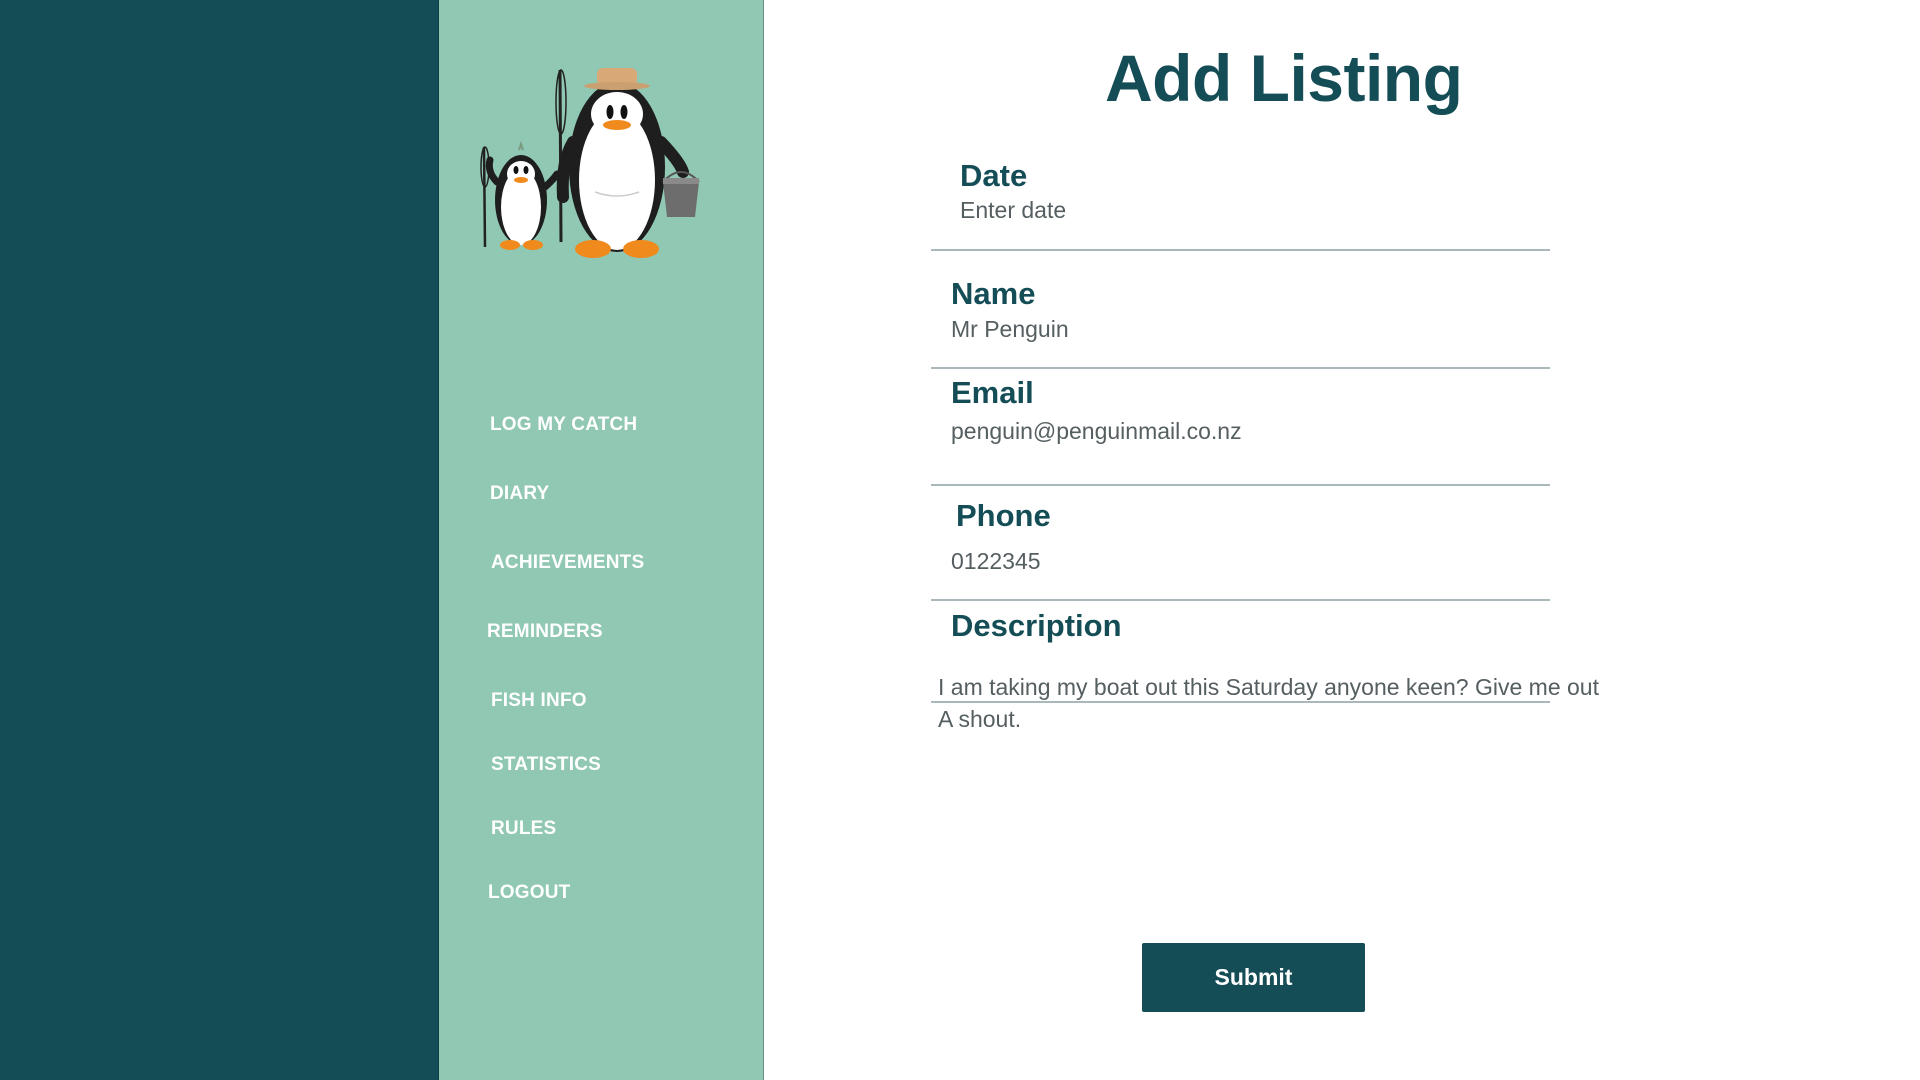 Image resolution: width=1920 pixels, height=1080 pixels. Describe the element at coordinates (539, 701) in the screenshot. I see `sidebar-item-fish-info: FISH INFO` at that location.